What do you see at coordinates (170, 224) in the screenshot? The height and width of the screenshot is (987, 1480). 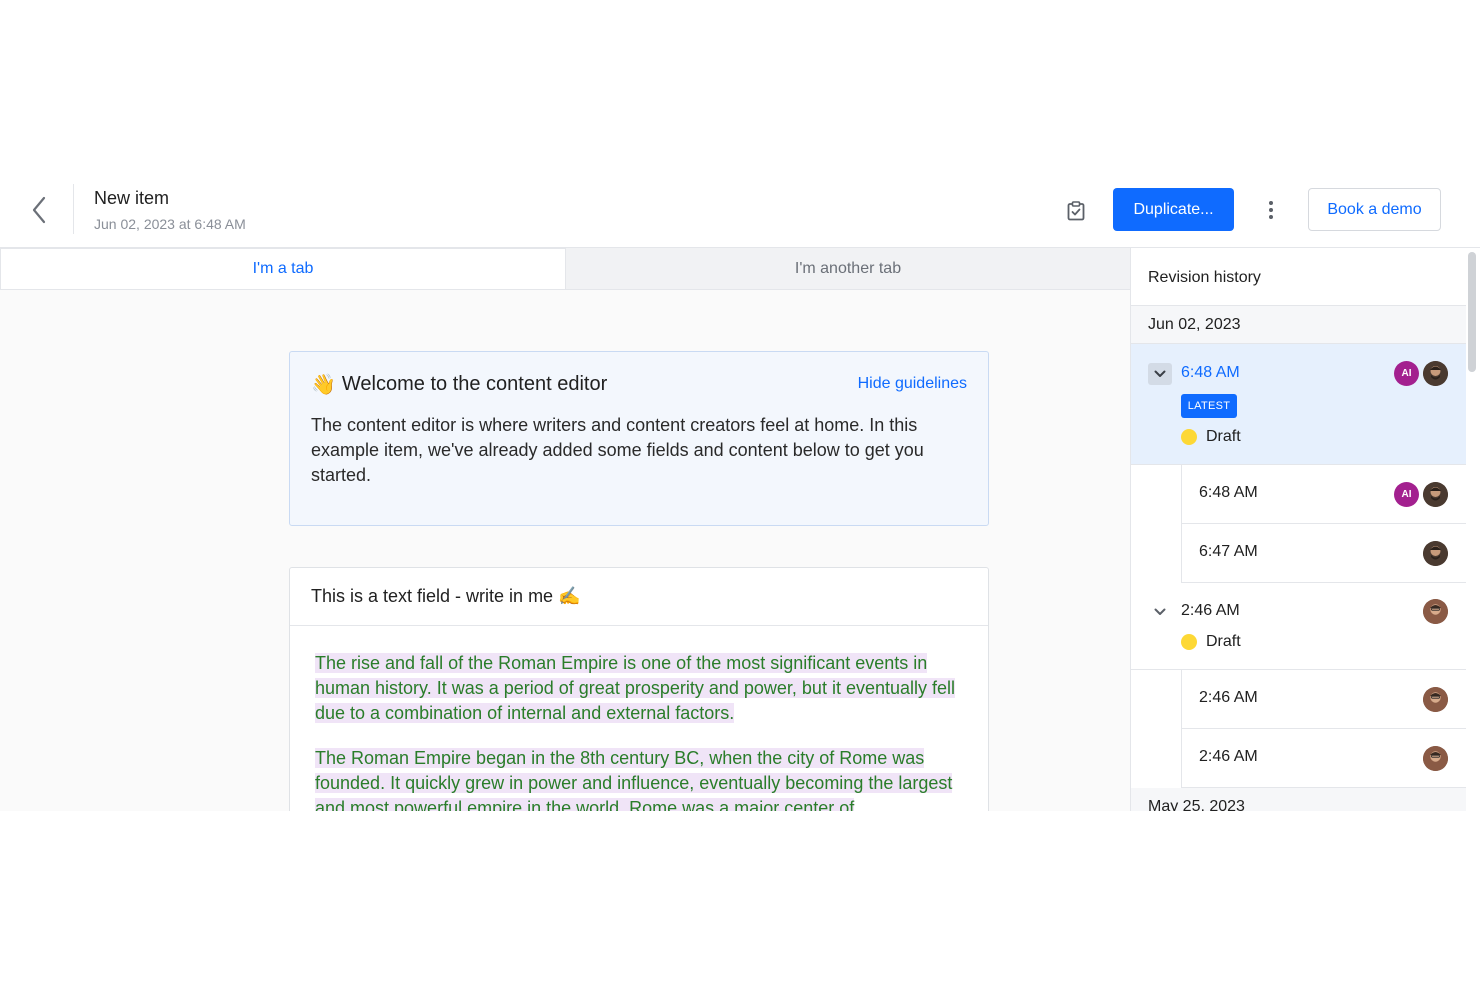 I see `item-timestamp: Jun 02, 2023 at 6:48 AM` at bounding box center [170, 224].